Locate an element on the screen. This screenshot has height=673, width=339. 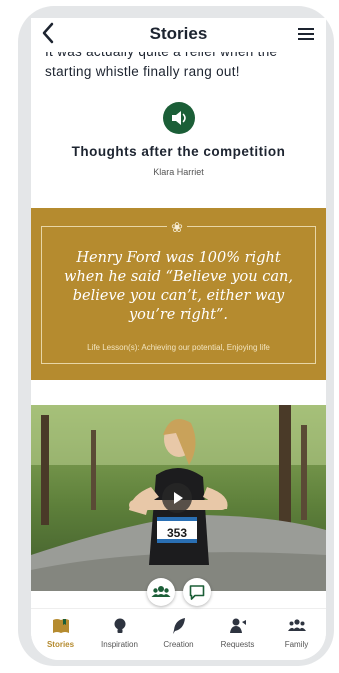
tab-inspiration: Inspiration is located at coordinates (119, 634).